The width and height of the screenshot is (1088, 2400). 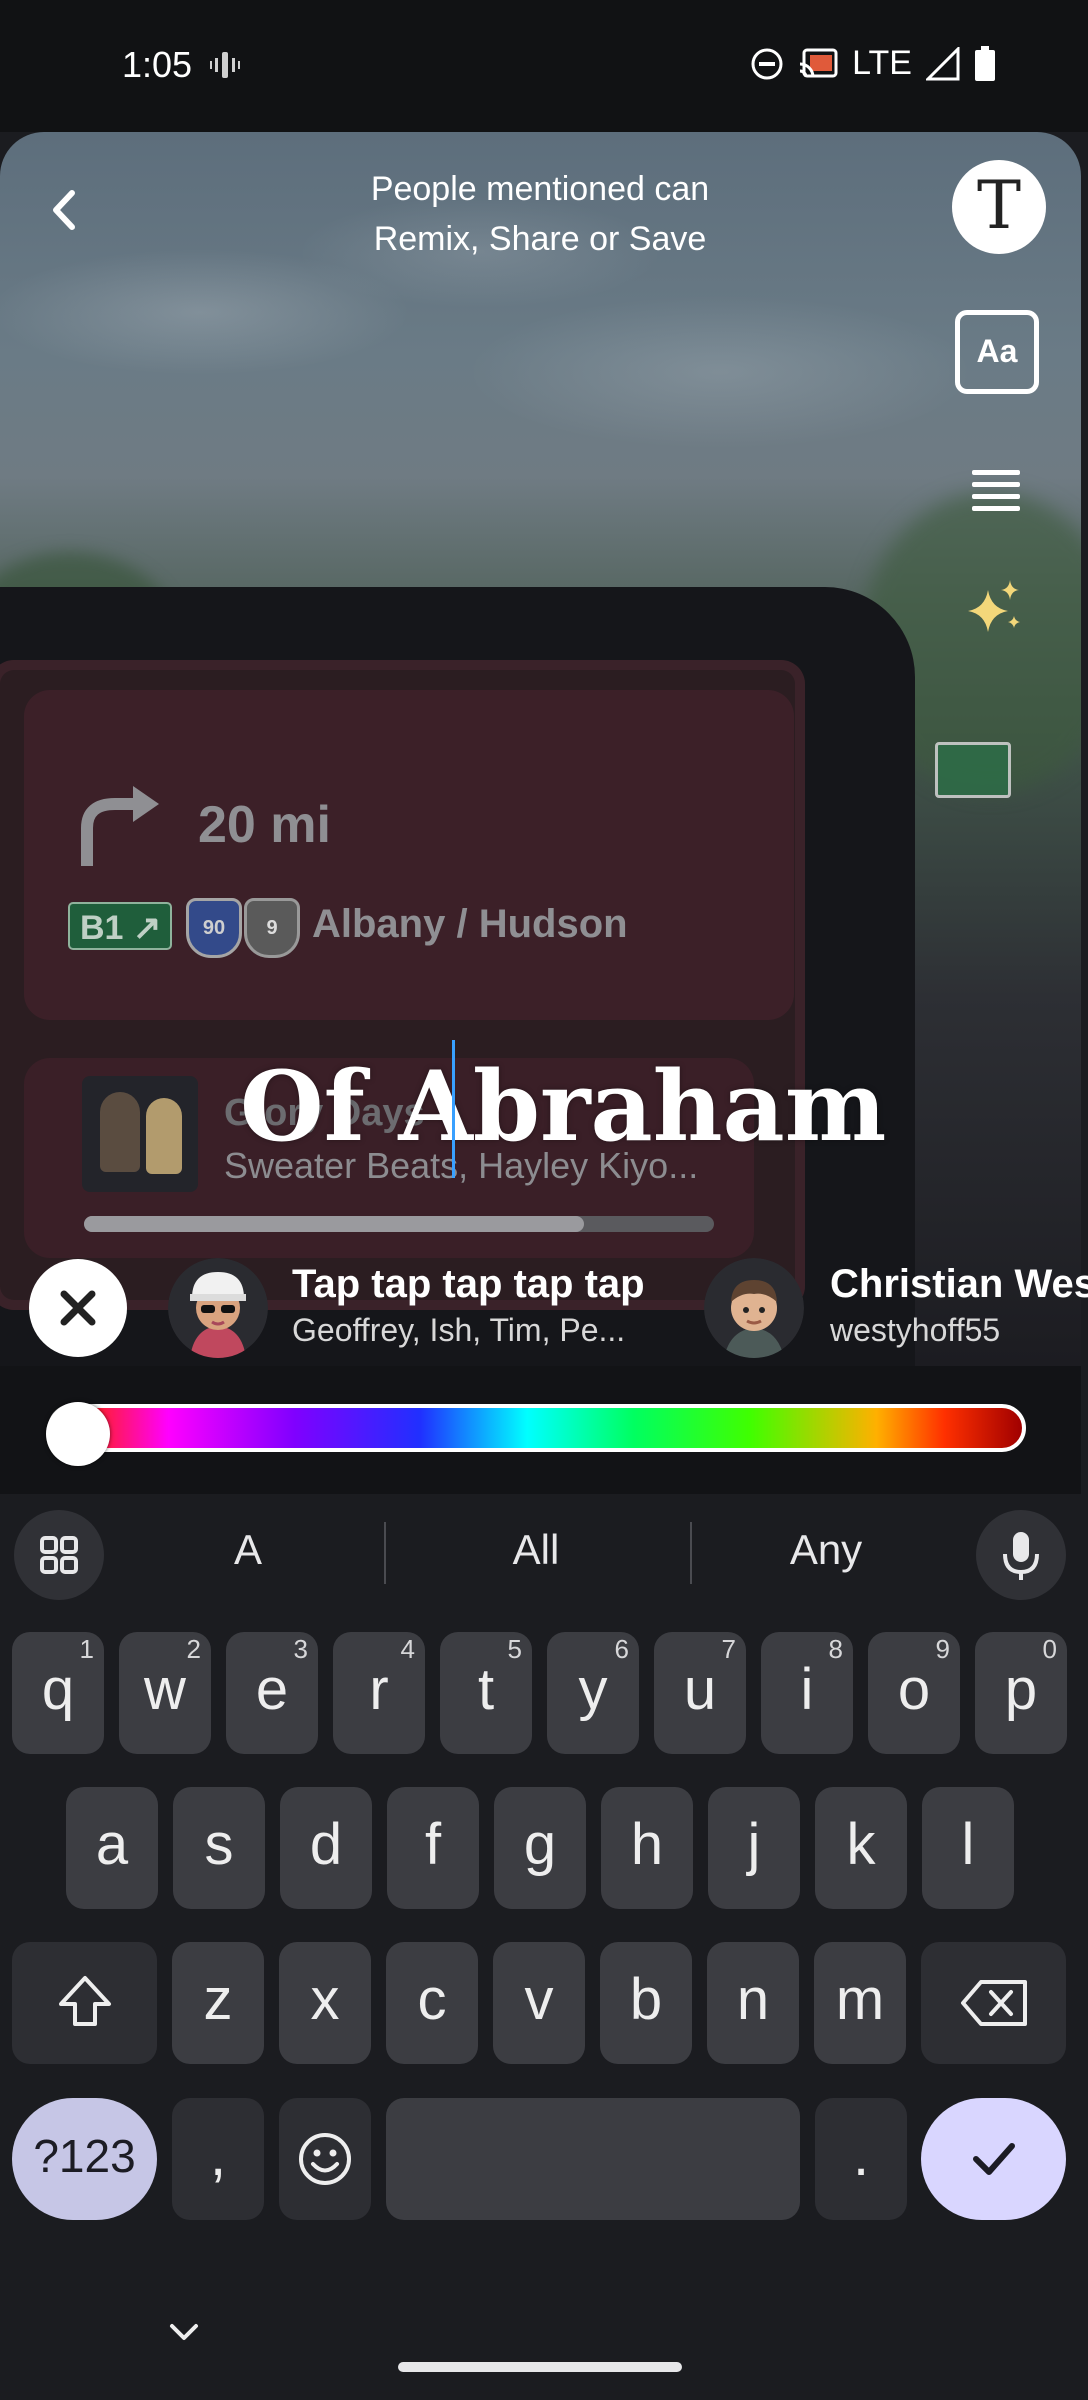 What do you see at coordinates (112, 1848) in the screenshot?
I see `key-a: a` at bounding box center [112, 1848].